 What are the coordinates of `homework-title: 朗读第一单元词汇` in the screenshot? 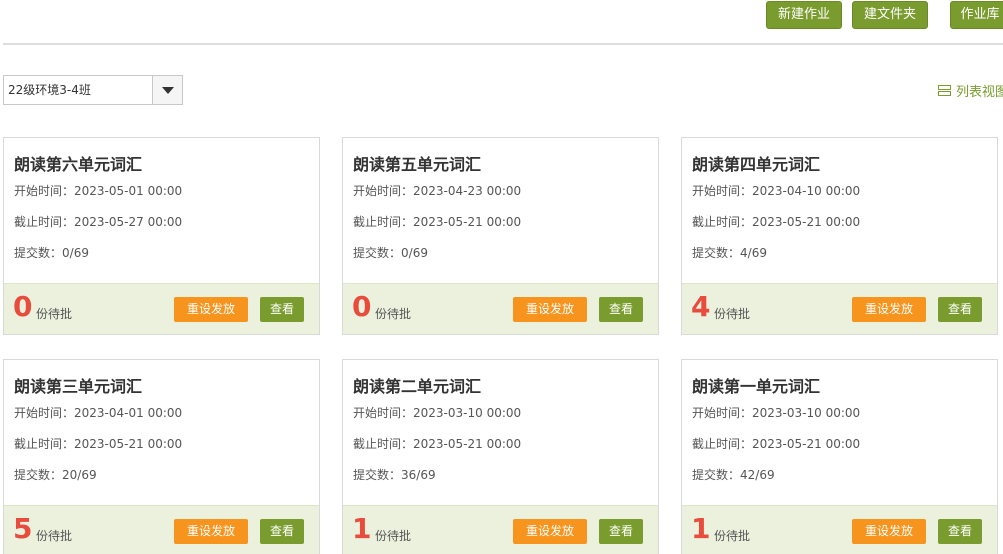 It's located at (756, 385).